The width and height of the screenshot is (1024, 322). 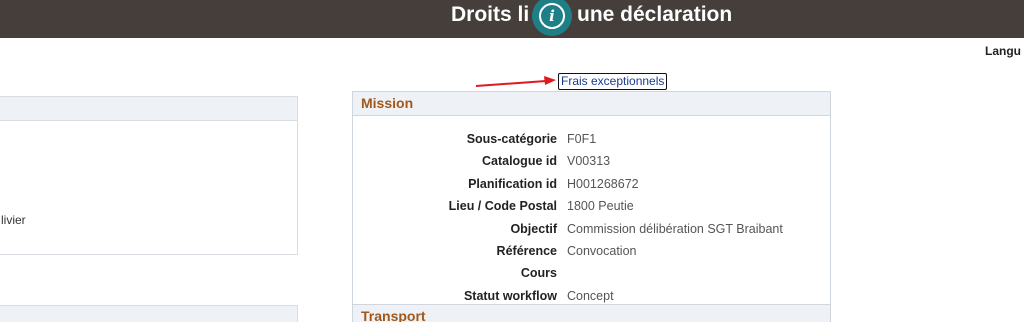 What do you see at coordinates (510, 295) in the screenshot?
I see `field-label: Statut workflow` at bounding box center [510, 295].